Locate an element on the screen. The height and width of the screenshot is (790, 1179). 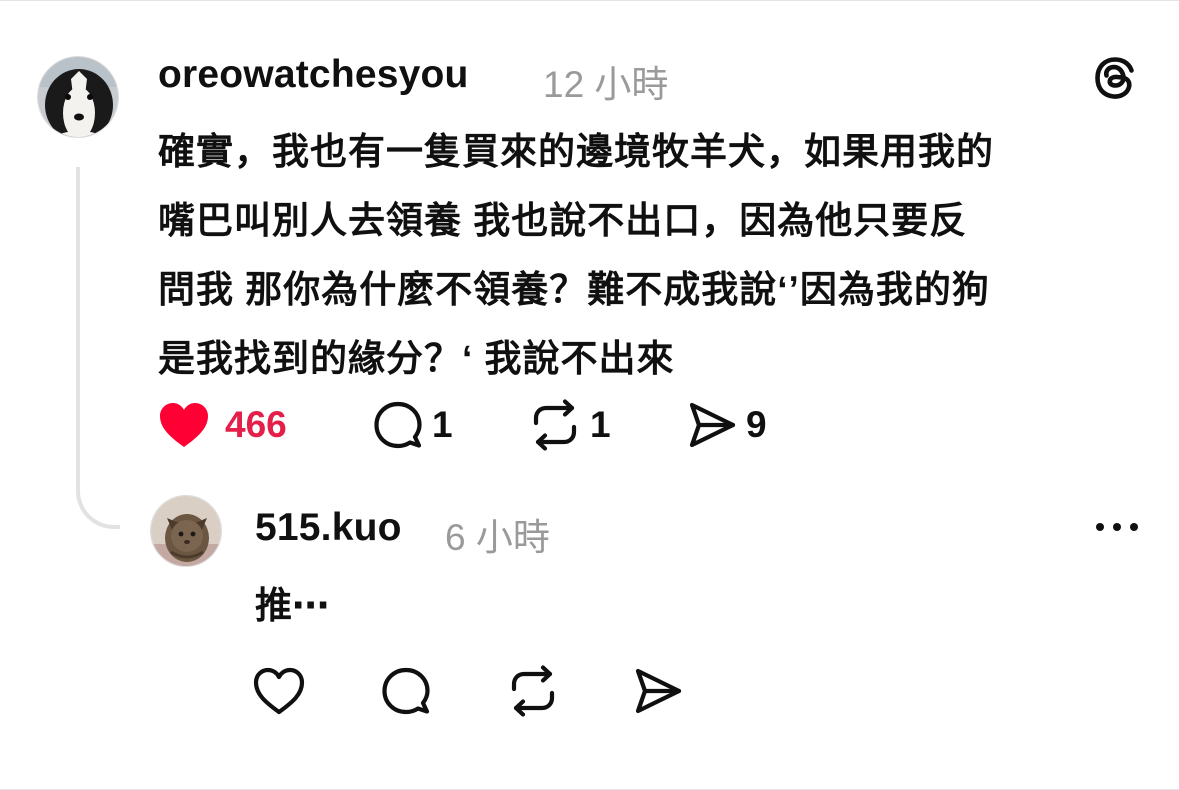
reply-like-button is located at coordinates (279, 691).